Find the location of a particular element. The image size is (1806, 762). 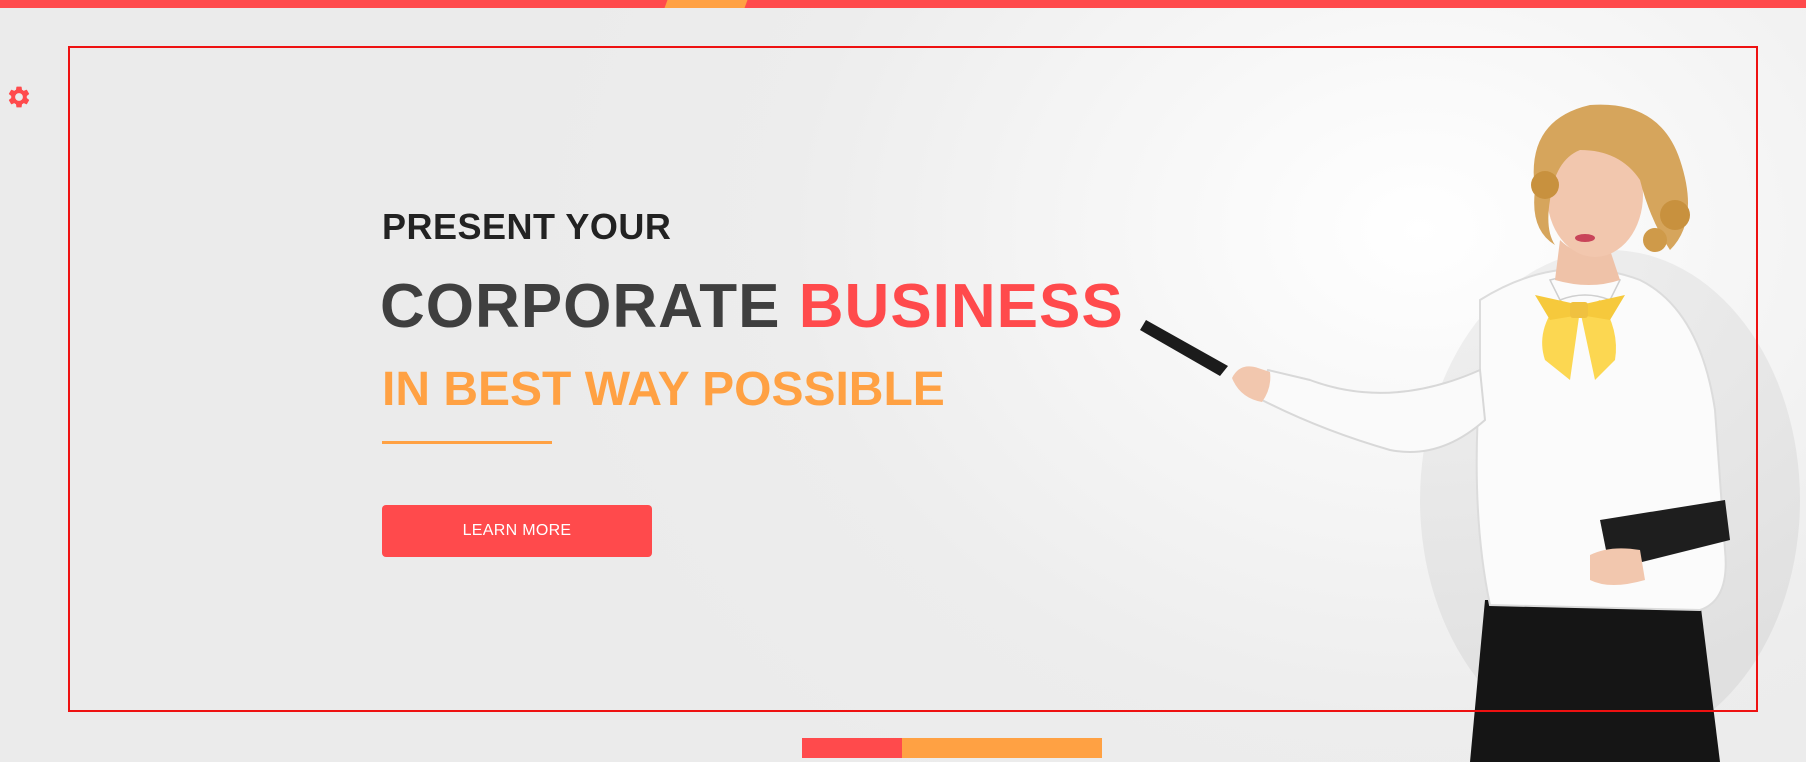

hero-subtitle: IN BEST WAY POSSIBLE is located at coordinates (663, 389).